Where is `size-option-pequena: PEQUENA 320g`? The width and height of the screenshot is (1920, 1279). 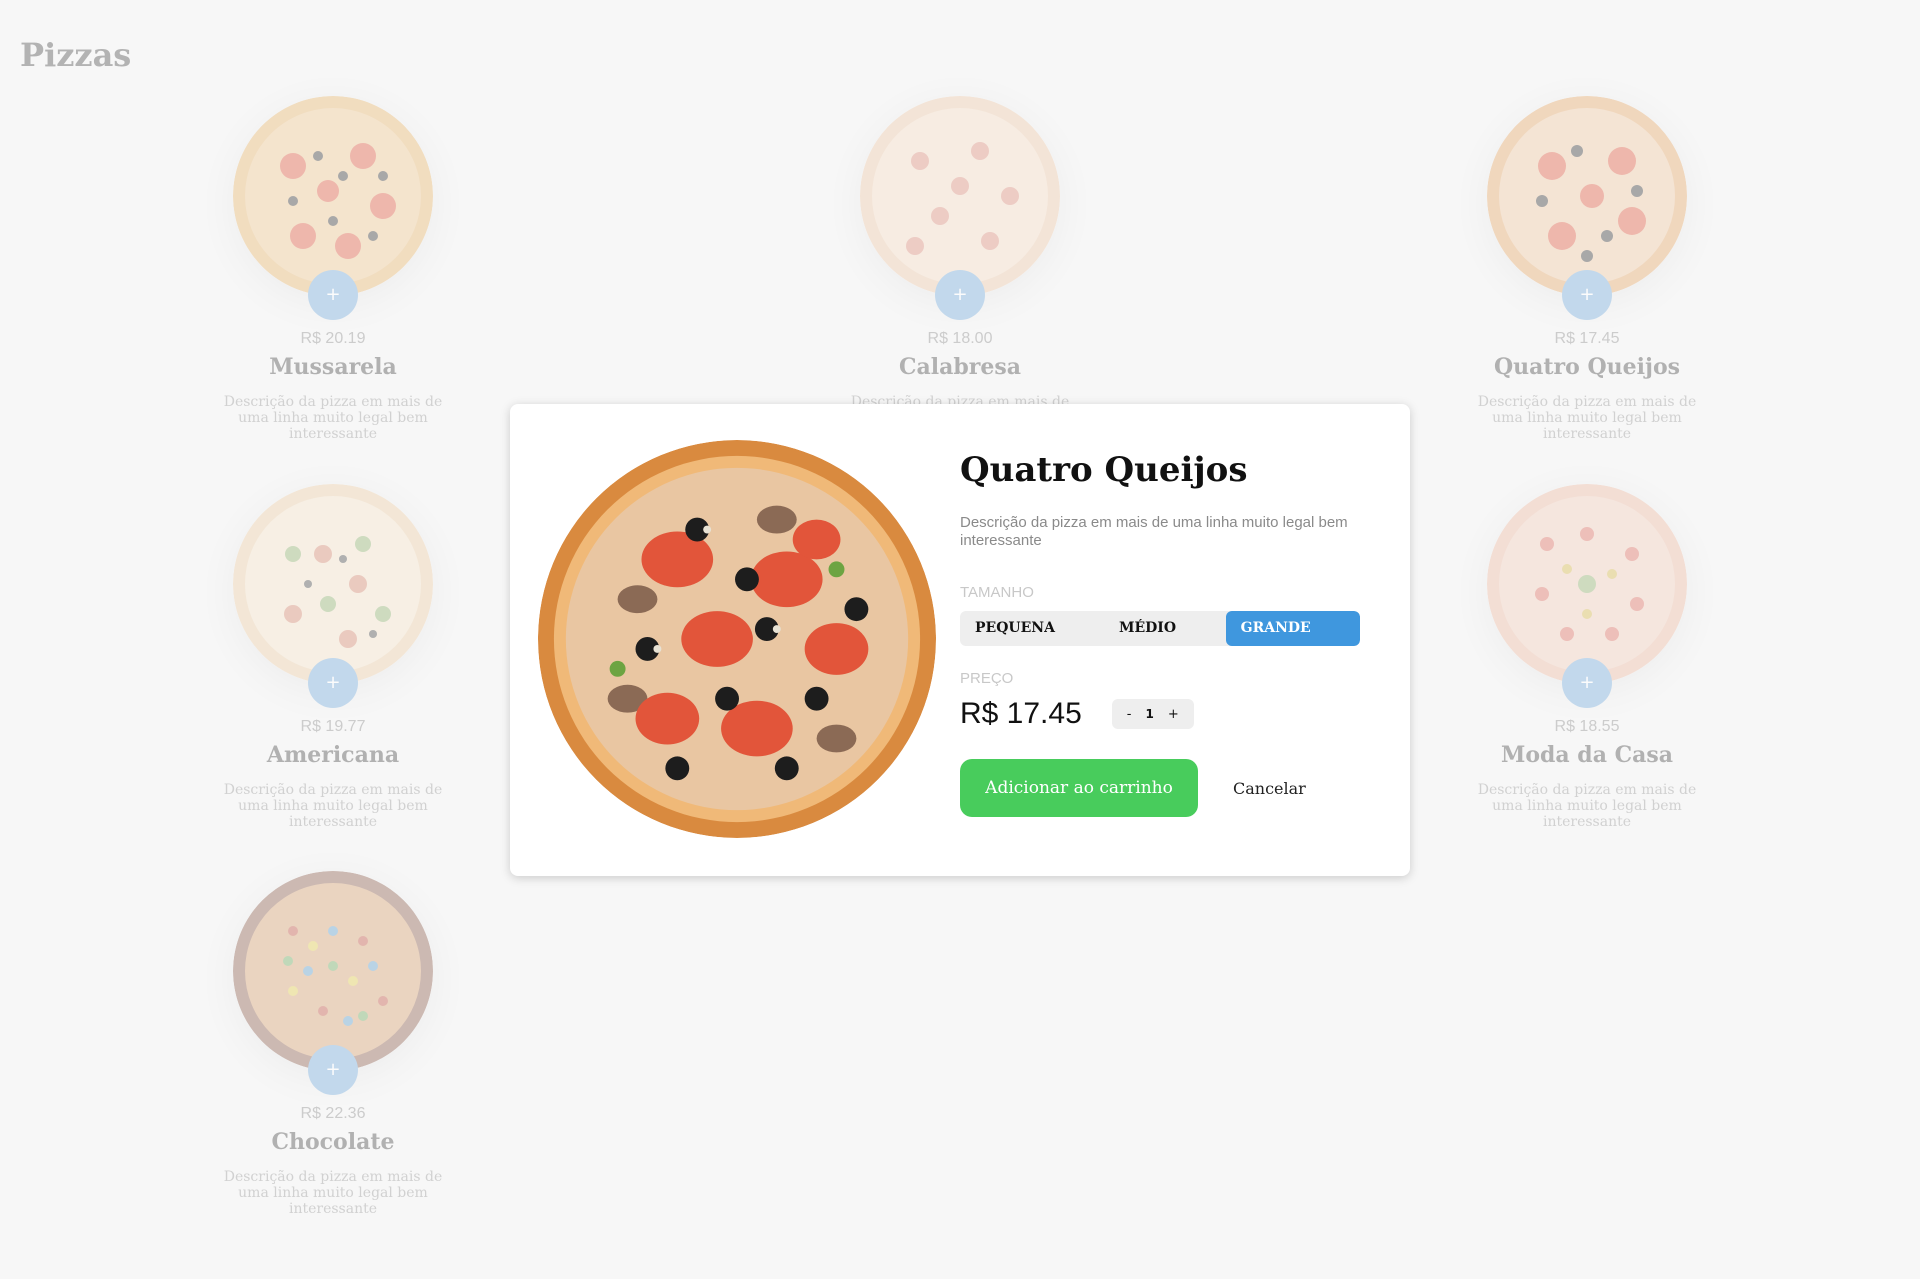
size-option-pequena: PEQUENA 320g is located at coordinates (1032, 628).